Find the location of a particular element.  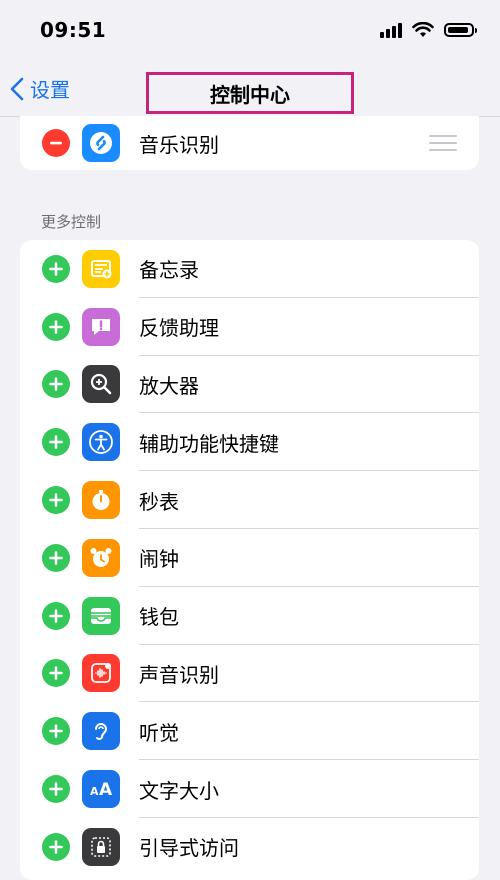

included-controls-group: 音乐识别 is located at coordinates (249, 143).